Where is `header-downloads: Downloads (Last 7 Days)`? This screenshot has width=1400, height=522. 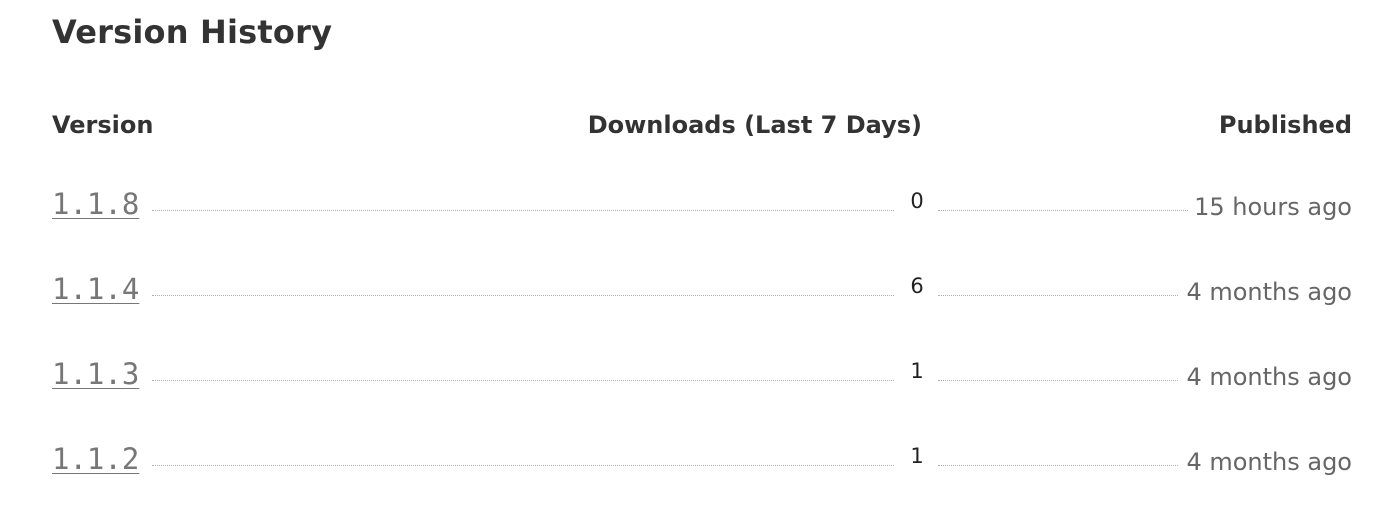 header-downloads: Downloads (Last 7 Days) is located at coordinates (754, 125).